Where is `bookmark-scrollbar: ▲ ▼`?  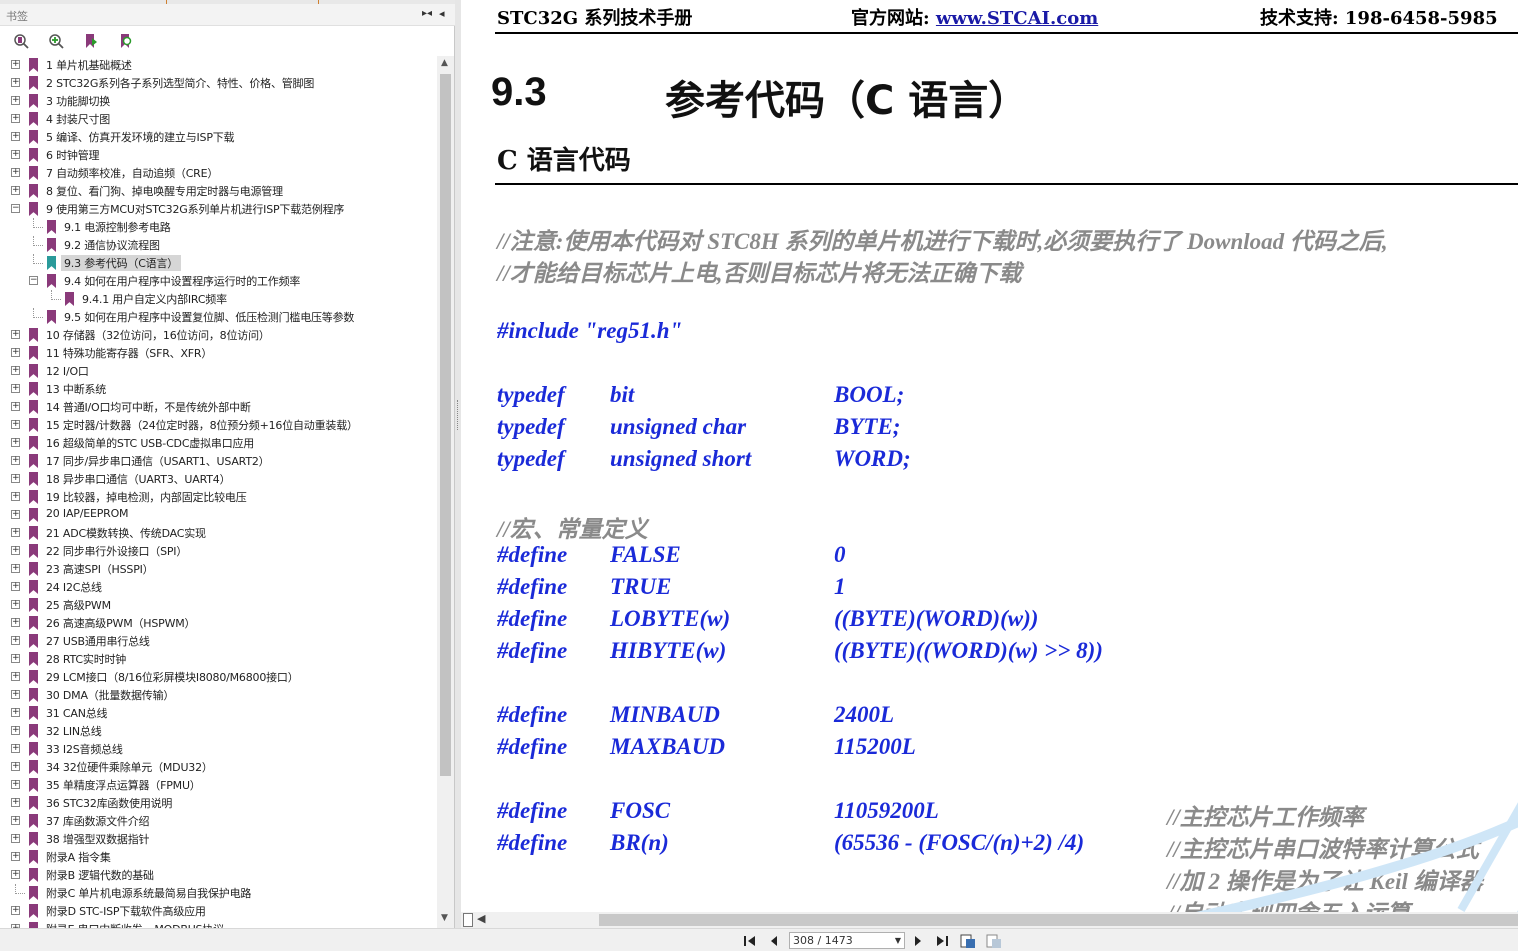 bookmark-scrollbar: ▲ ▼ is located at coordinates (445, 492).